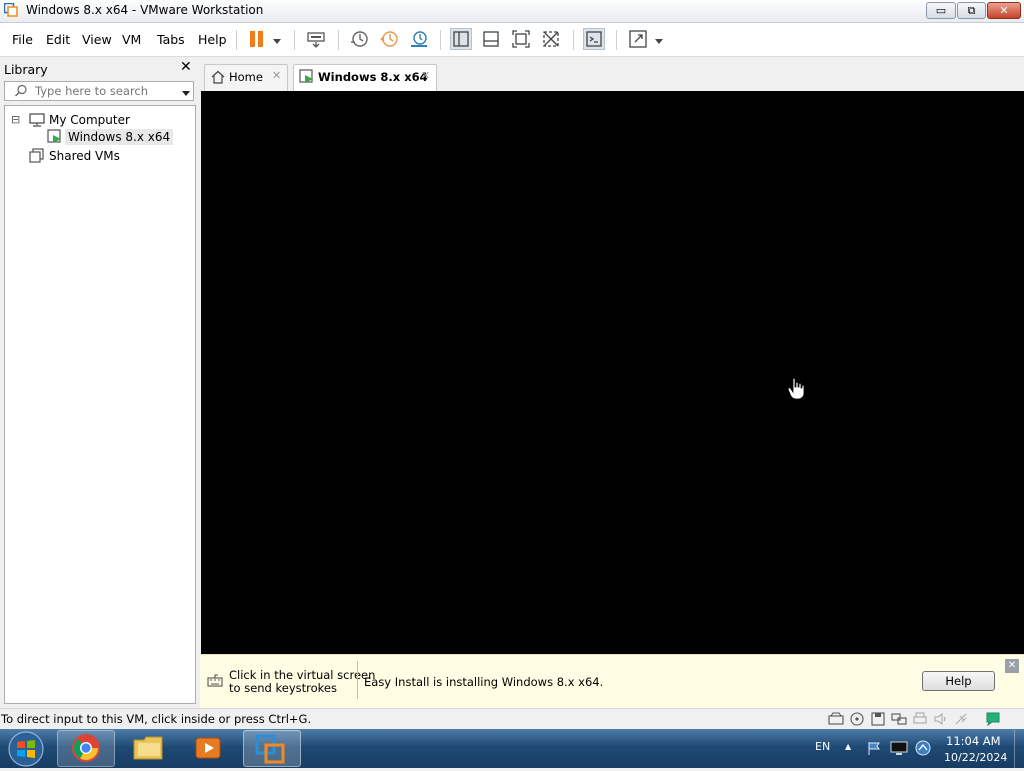  What do you see at coordinates (276, 75) in the screenshot?
I see `tab-home-close-icon: ✕` at bounding box center [276, 75].